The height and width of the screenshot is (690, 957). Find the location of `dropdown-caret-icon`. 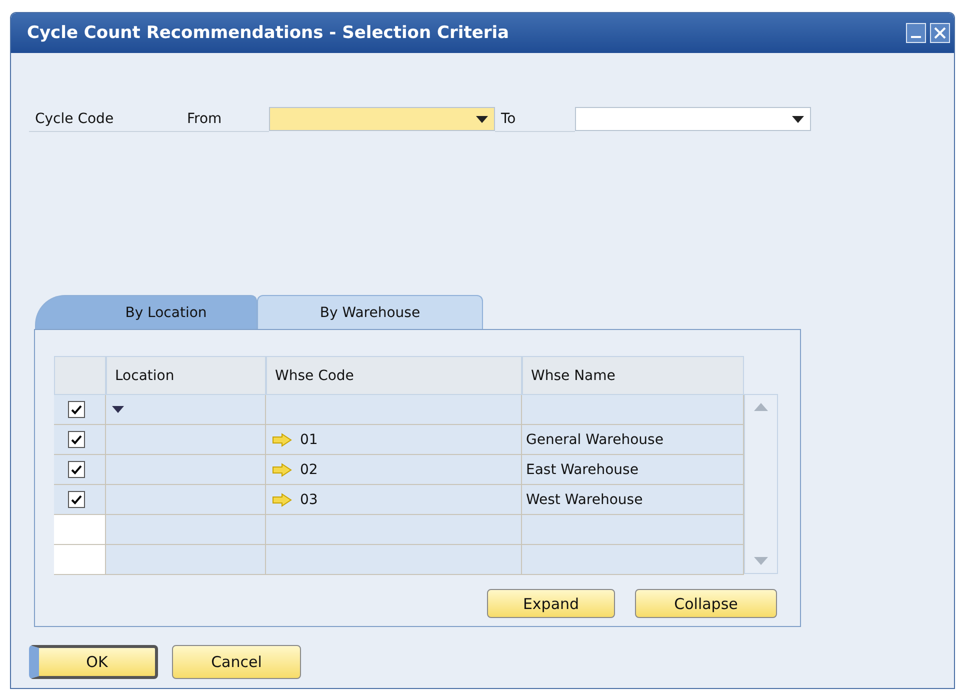

dropdown-caret-icon is located at coordinates (118, 409).